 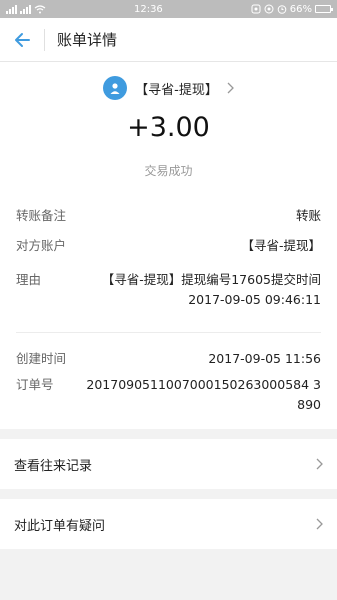 What do you see at coordinates (53, 466) in the screenshot?
I see `history-label: 查看往来记录` at bounding box center [53, 466].